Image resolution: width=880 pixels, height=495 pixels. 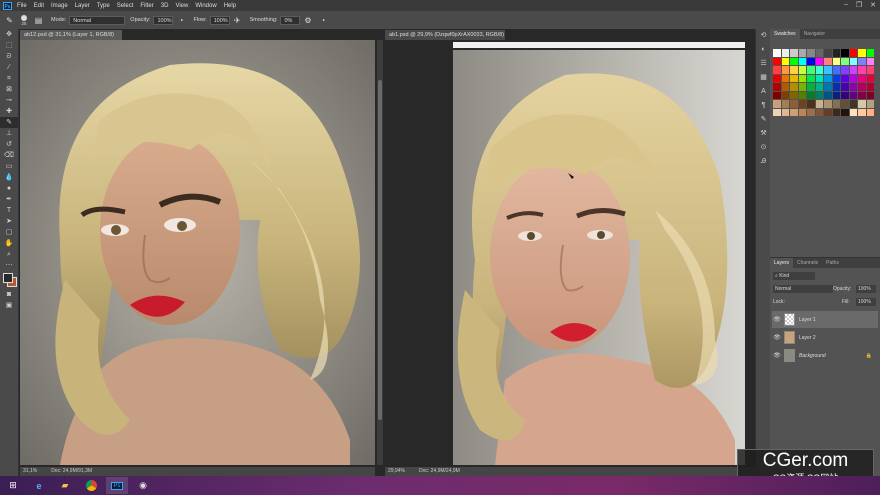 I want to click on dodge-tool-icon: ●, so click(x=9, y=188).